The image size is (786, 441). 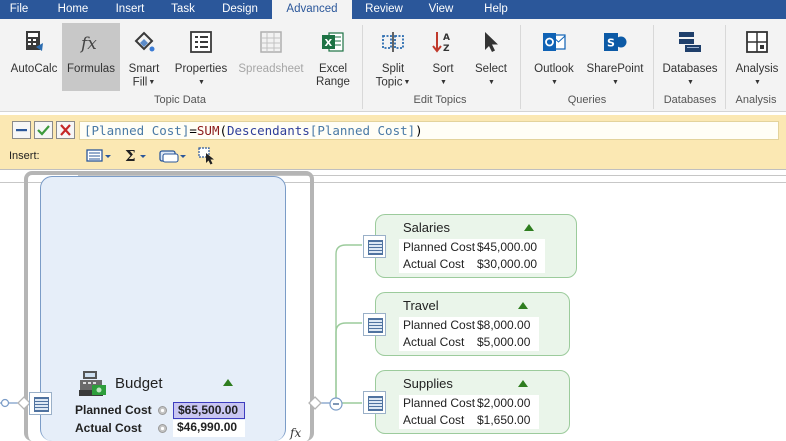 What do you see at coordinates (21, 130) in the screenshot?
I see `collapse-button` at bounding box center [21, 130].